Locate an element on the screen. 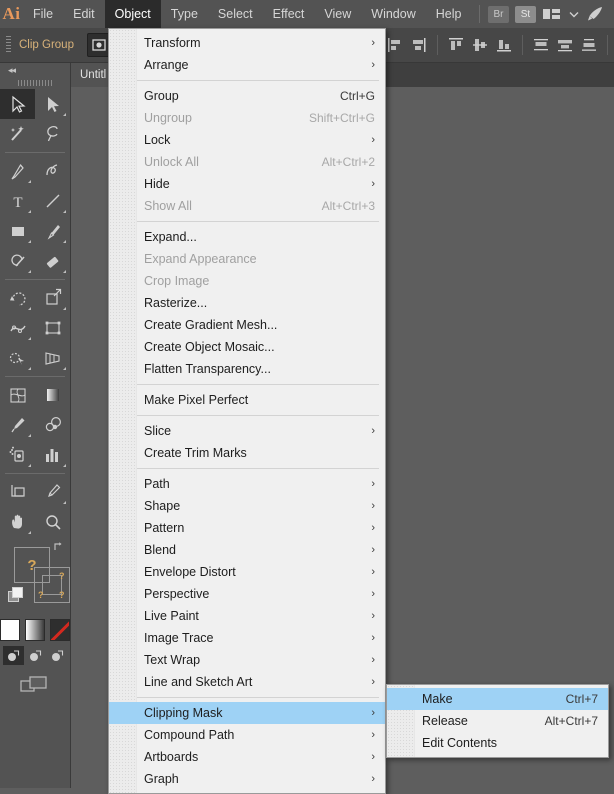 The image size is (614, 794). gradient-swatch-button is located at coordinates (35, 630).